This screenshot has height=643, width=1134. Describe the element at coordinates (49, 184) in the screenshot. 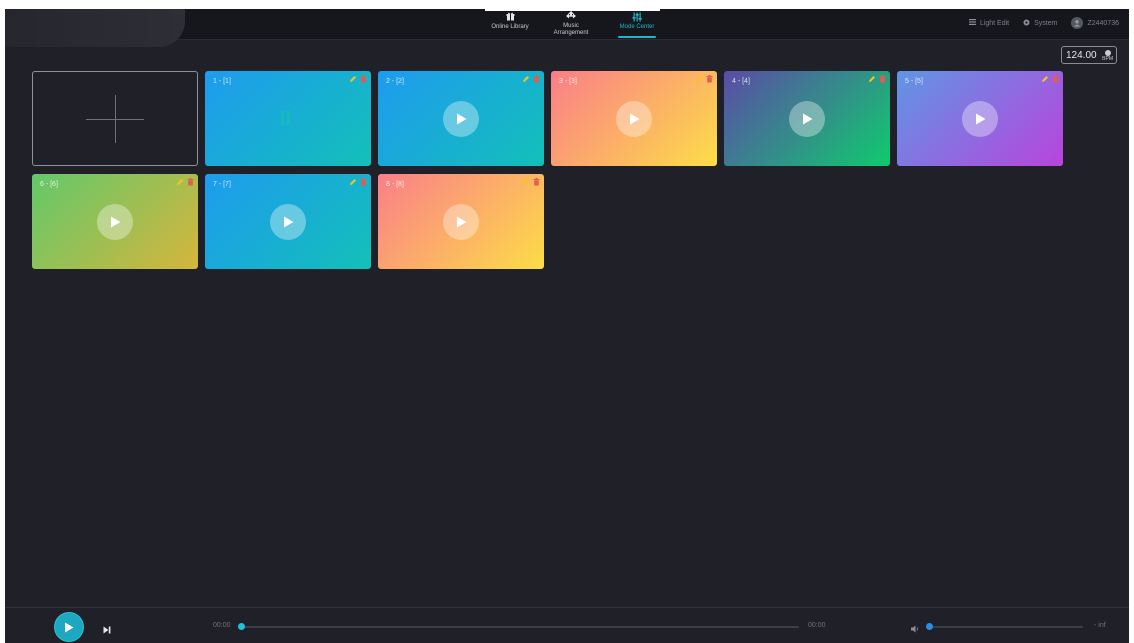

I see `mode-card-title: 6 - [6]` at that location.